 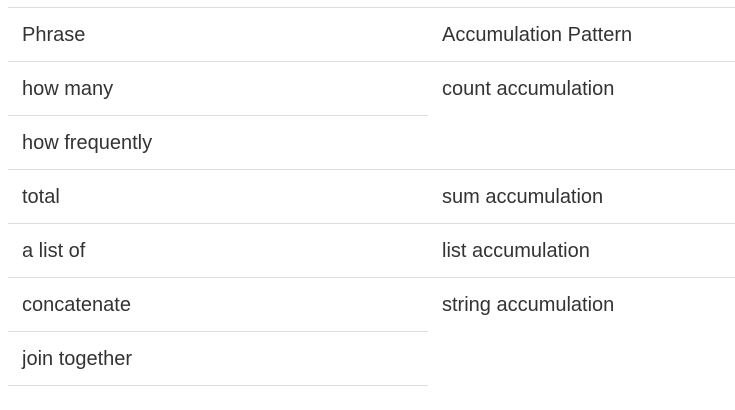 I want to click on table-row: a list of list accumulation, so click(x=371, y=250).